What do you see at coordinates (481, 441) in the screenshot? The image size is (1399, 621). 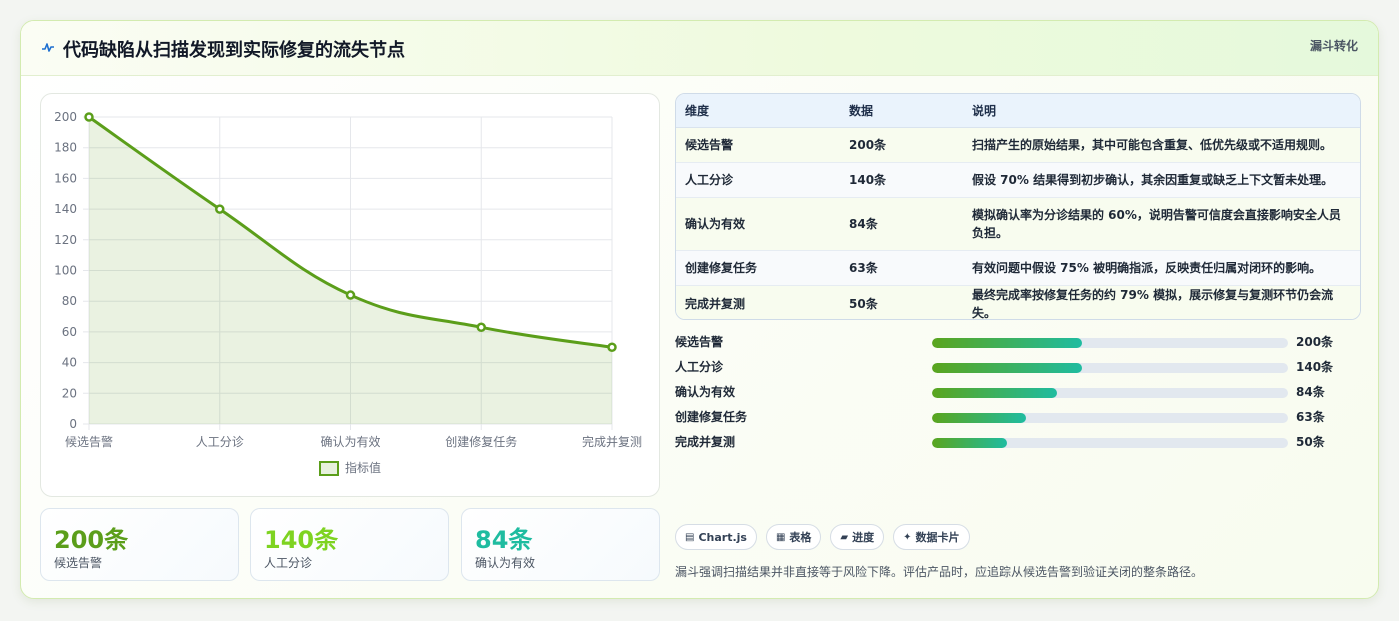 I see `x-tick-label: 创建修复任务` at bounding box center [481, 441].